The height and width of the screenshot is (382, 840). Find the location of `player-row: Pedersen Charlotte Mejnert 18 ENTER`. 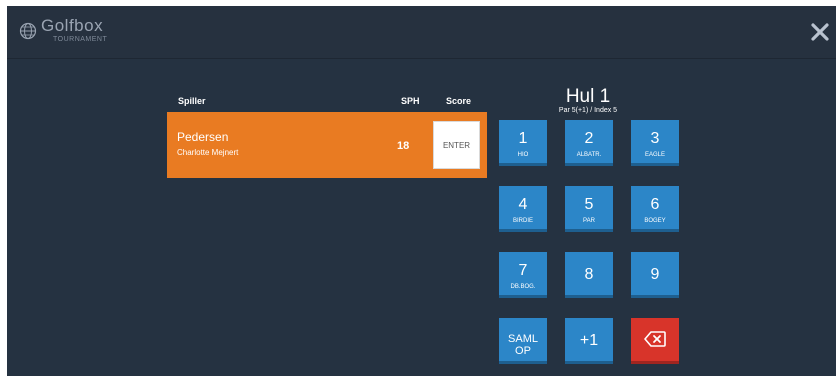

player-row: Pedersen Charlotte Mejnert 18 ENTER is located at coordinates (327, 145).